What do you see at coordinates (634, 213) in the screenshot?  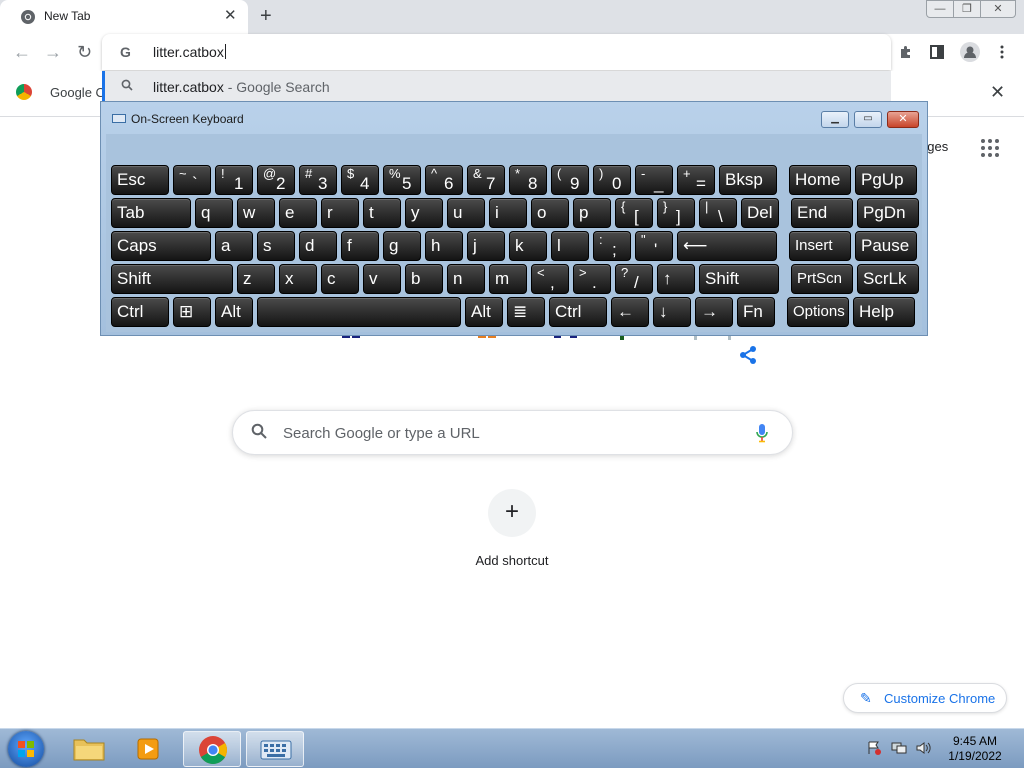 I see `key-lbracket: {[` at bounding box center [634, 213].